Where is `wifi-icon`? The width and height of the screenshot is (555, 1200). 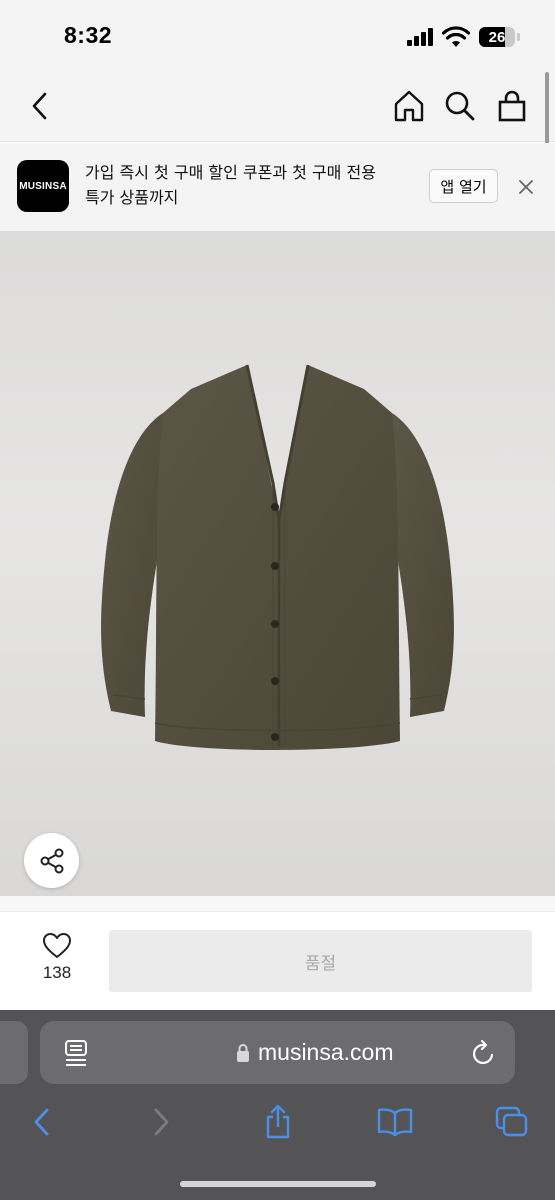 wifi-icon is located at coordinates (456, 36).